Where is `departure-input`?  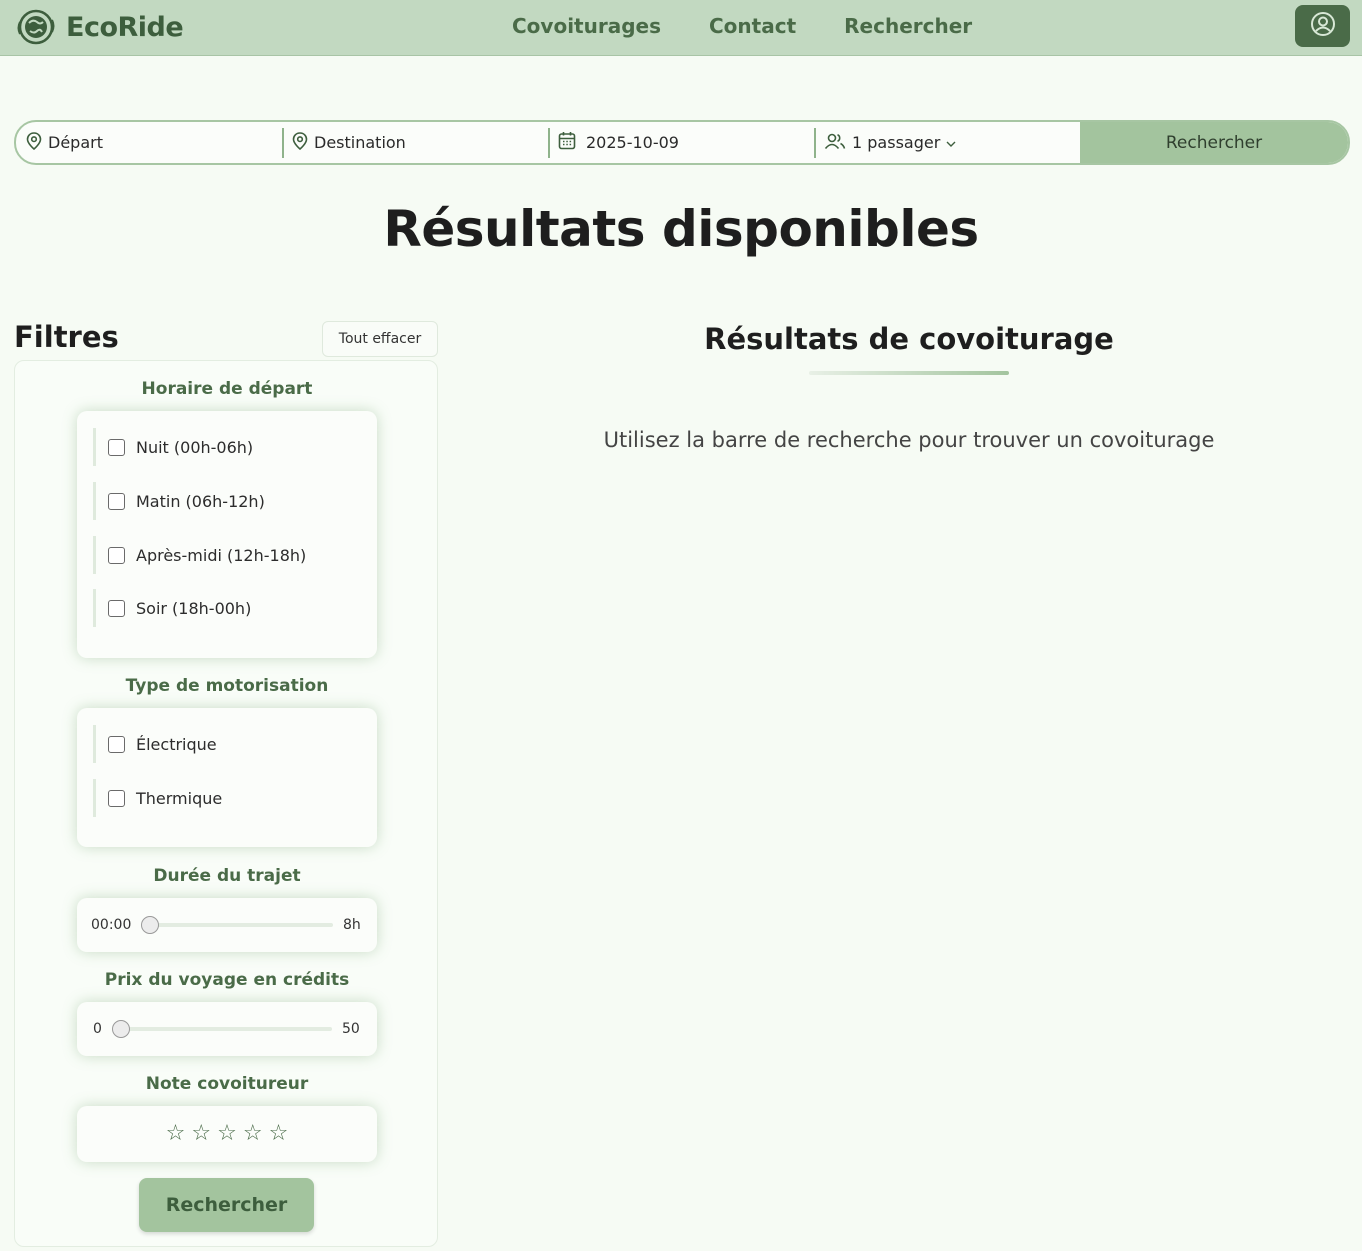
departure-input is located at coordinates (148, 142).